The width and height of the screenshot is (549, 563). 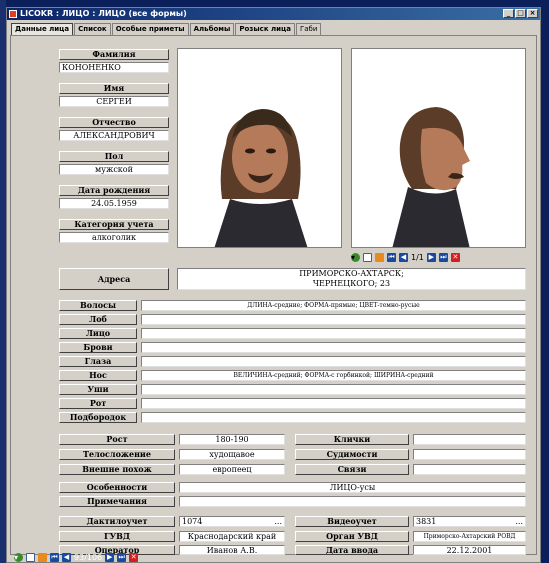 What do you see at coordinates (42, 29) in the screenshot?
I see `tab-person-data: Данные лица` at bounding box center [42, 29].